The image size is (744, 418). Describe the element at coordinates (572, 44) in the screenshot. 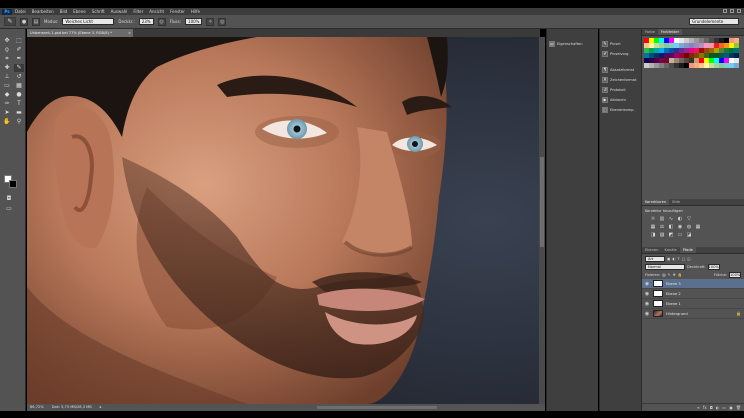

I see `dock-properties: ▤ Eigenschaften` at that location.